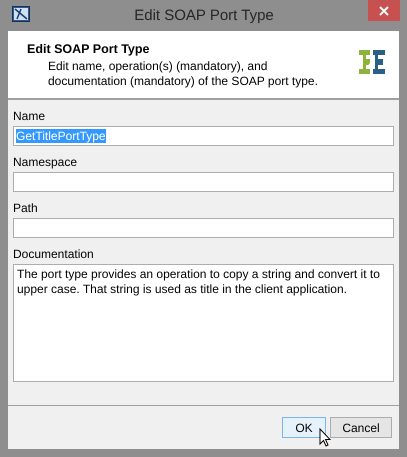  I want to click on dialog-button: OK, so click(304, 427).